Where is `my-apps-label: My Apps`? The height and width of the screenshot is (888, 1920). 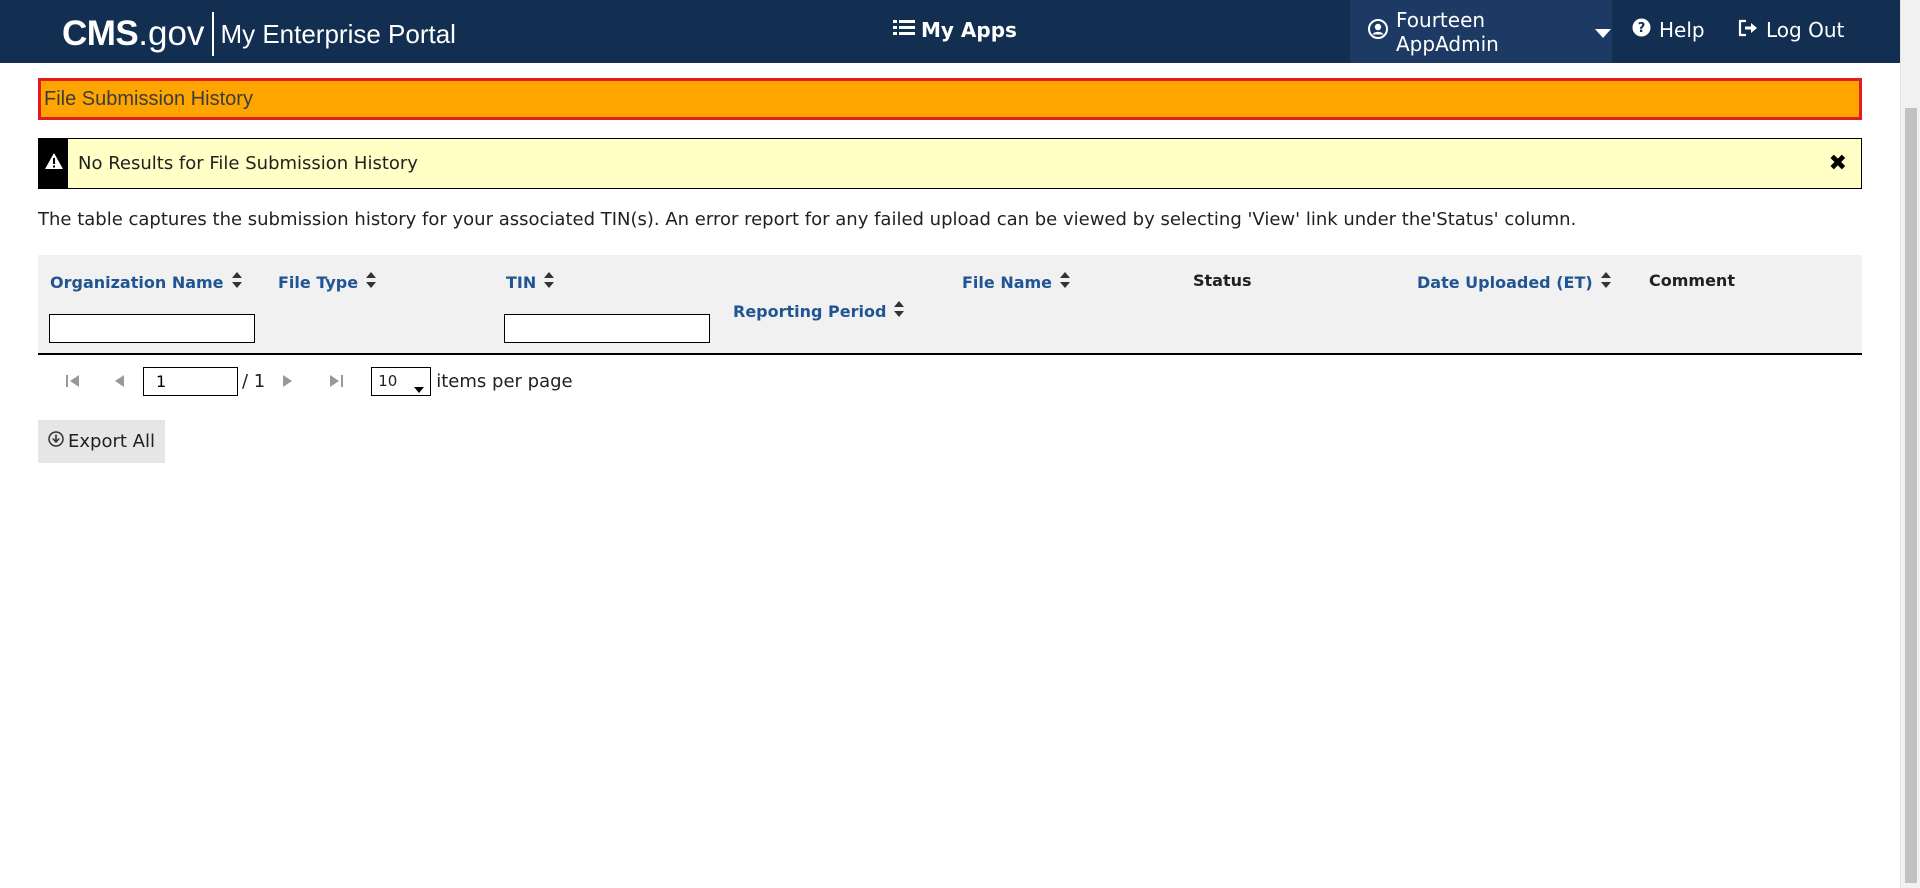 my-apps-label: My Apps is located at coordinates (969, 30).